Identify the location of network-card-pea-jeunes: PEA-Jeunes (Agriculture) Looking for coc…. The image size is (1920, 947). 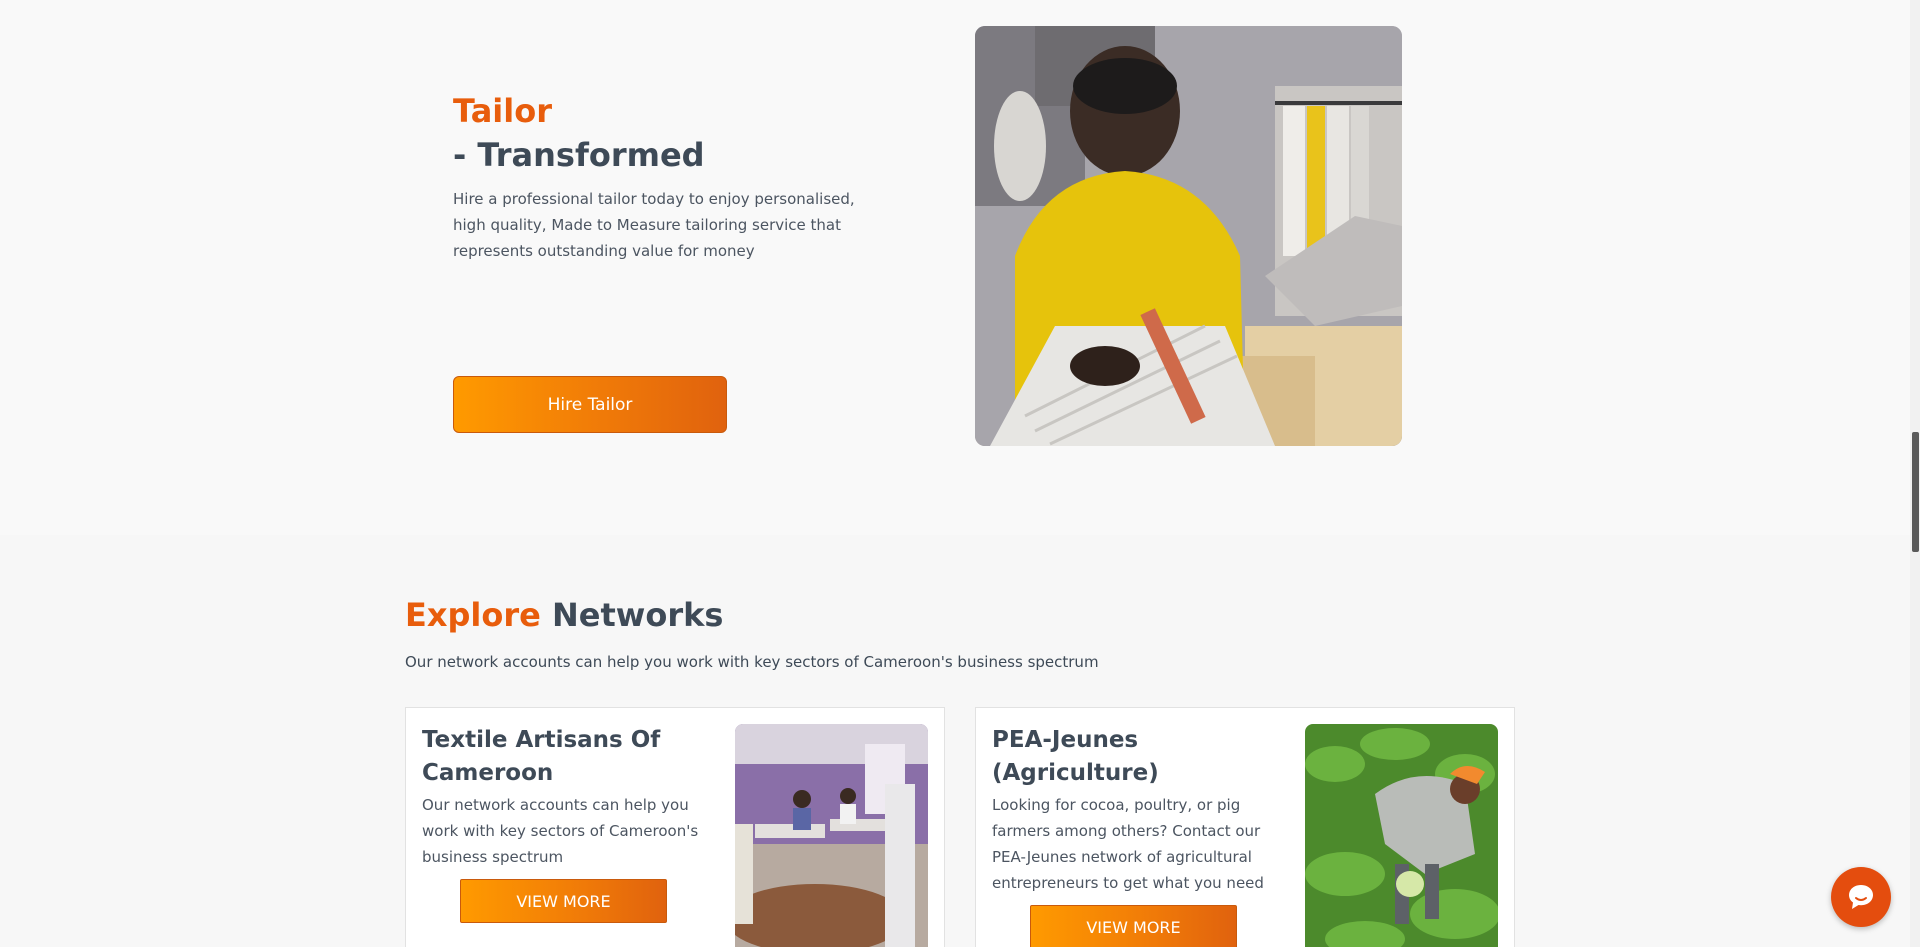
(1245, 827).